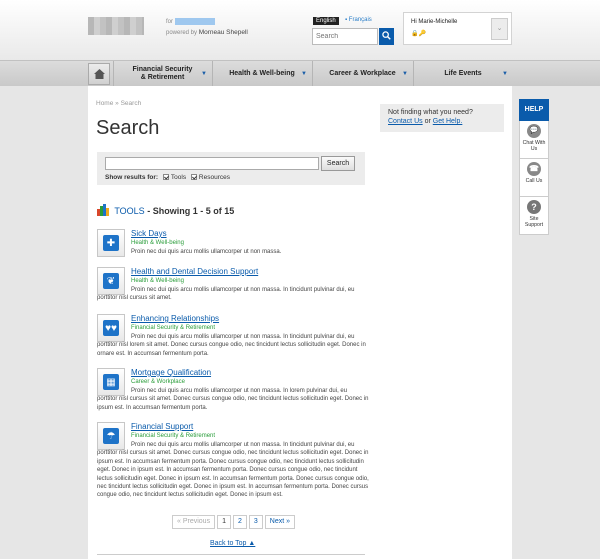 The image size is (600, 559). Describe the element at coordinates (534, 110) in the screenshot. I see `help-tab: HELP` at that location.